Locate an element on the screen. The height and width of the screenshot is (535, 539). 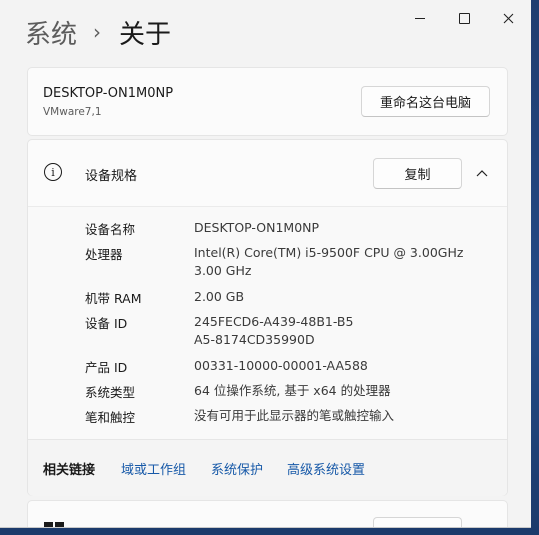
chevron-right-icon: › is located at coordinates (97, 32).